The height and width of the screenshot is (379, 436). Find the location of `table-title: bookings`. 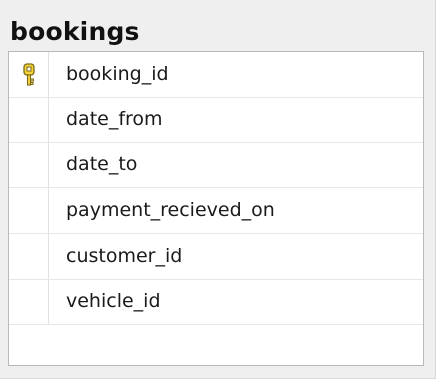

table-title: bookings is located at coordinates (75, 31).